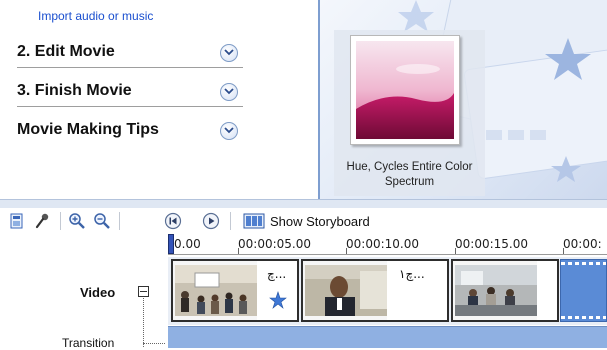 The height and width of the screenshot is (350, 607). What do you see at coordinates (583, 290) in the screenshot?
I see `video-clip-selected` at bounding box center [583, 290].